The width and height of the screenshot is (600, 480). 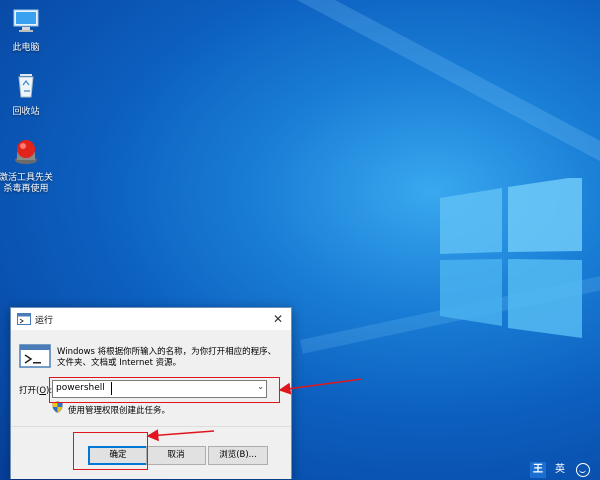 What do you see at coordinates (164, 390) in the screenshot?
I see `highlight-box-input` at bounding box center [164, 390].